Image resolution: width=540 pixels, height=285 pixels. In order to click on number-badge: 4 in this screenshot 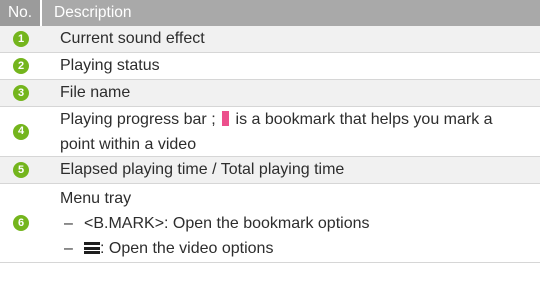, I will do `click(21, 131)`.